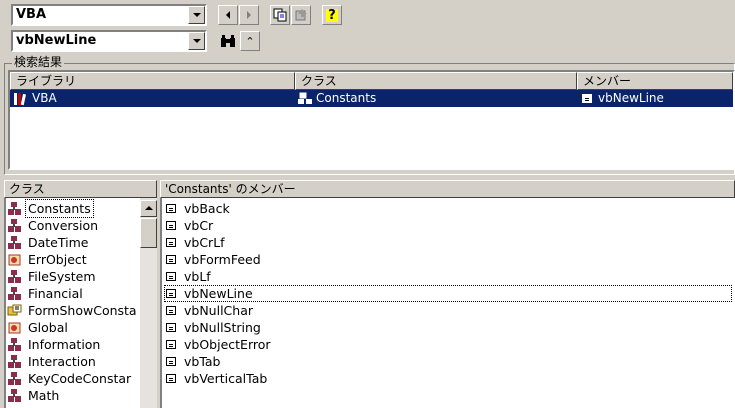 The image size is (735, 408). I want to click on class-item-label: Global, so click(48, 327).